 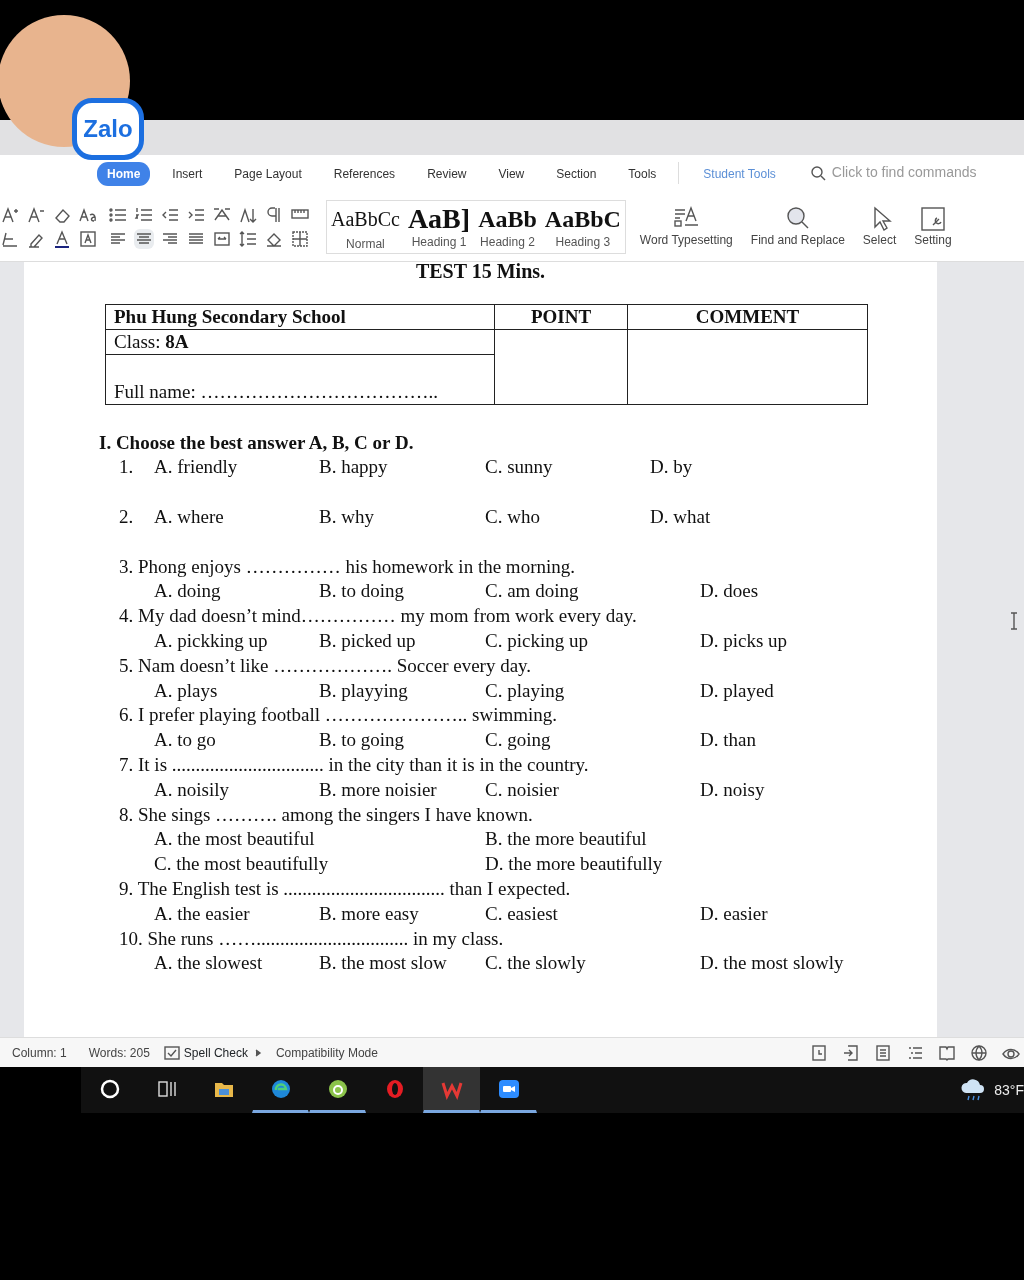 I want to click on question-number: 2., so click(x=127, y=516).